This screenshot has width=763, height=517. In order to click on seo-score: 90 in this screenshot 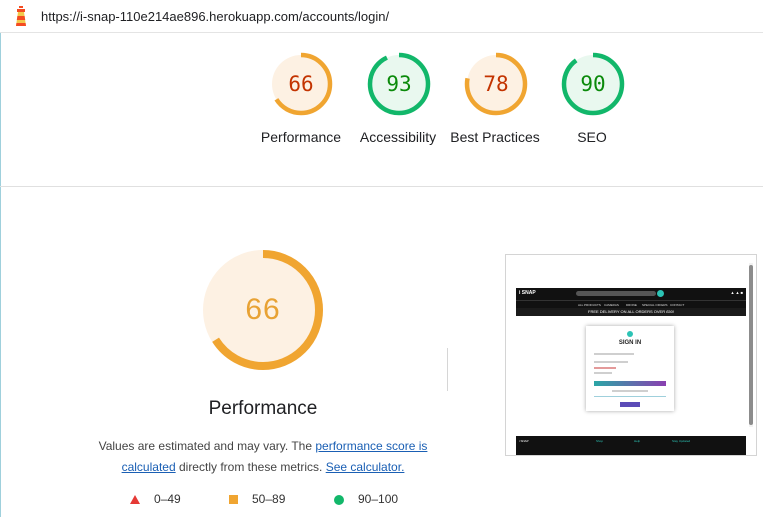, I will do `click(593, 84)`.